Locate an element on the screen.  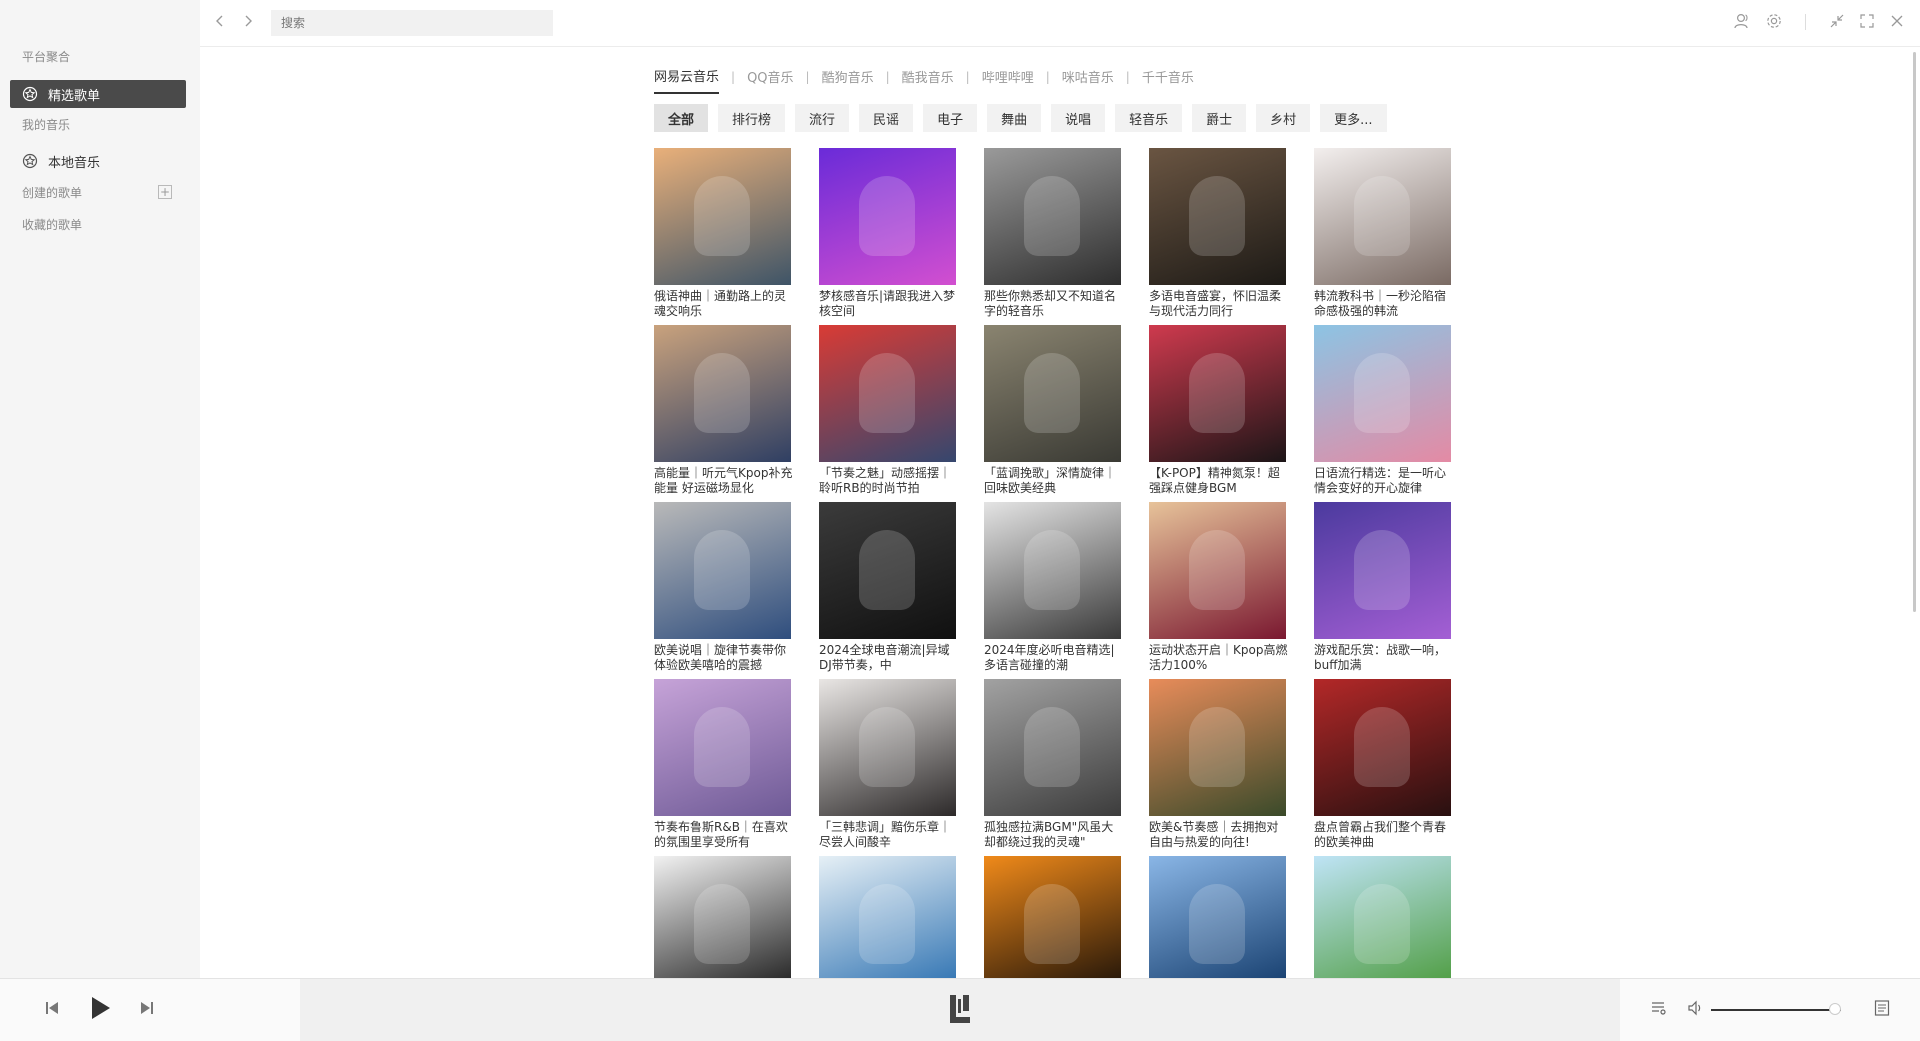
playlist-card: 那些你熟悉却又不知道名字的轻音乐 is located at coordinates (1052, 233).